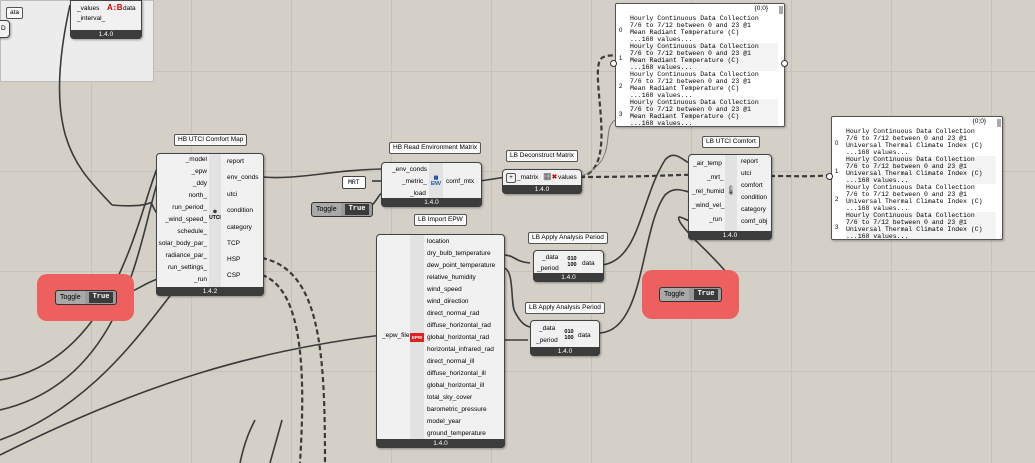  I want to click on input-north: north_, so click(198, 196).